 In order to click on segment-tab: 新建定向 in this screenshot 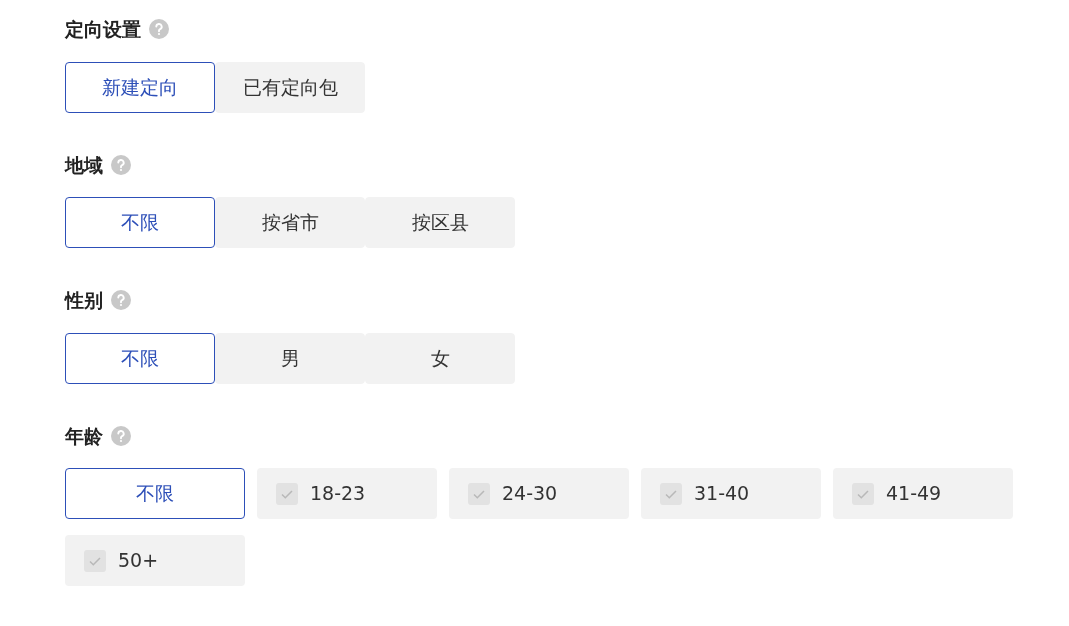, I will do `click(140, 87)`.